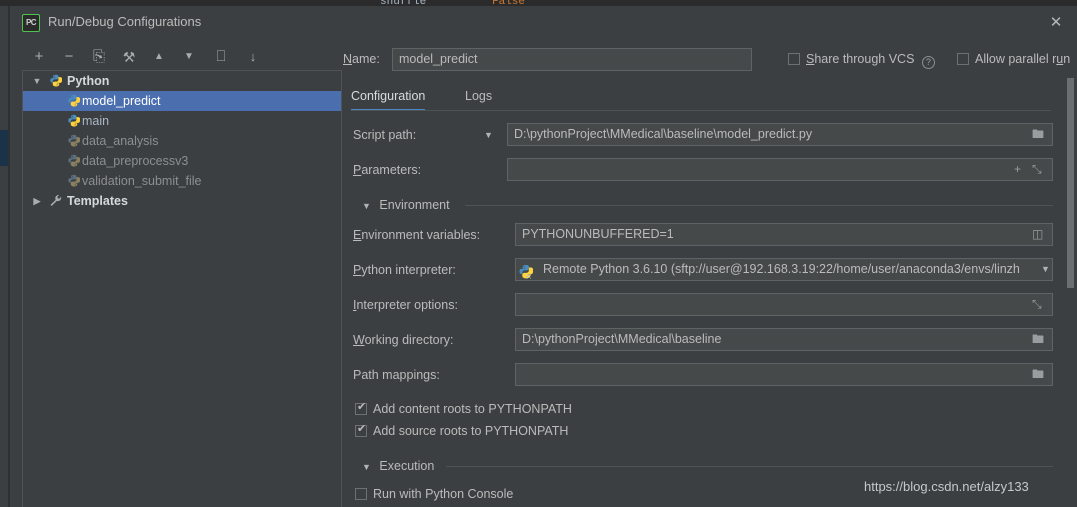 This screenshot has width=1077, height=507. I want to click on share-through-vcs-label: Share through VCS, so click(860, 59).